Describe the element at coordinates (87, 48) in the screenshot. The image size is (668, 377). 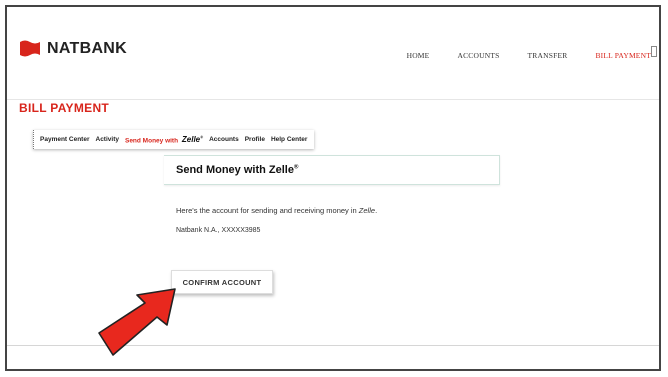
I see `brand-name: NATBANK` at that location.